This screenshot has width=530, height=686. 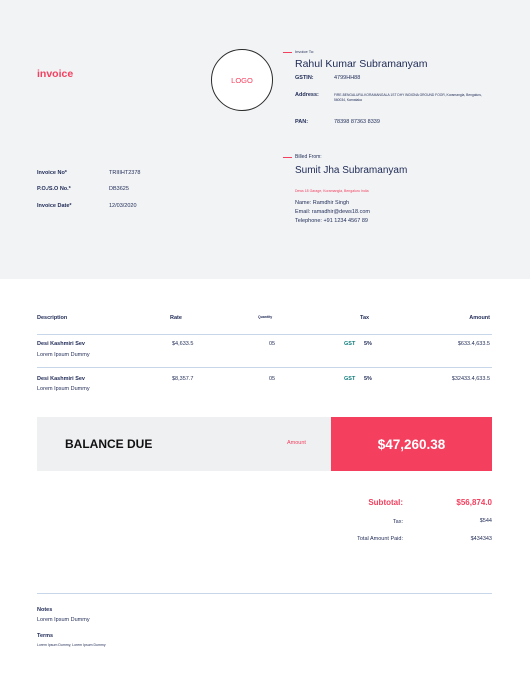 What do you see at coordinates (272, 344) in the screenshot?
I see `row-1-quantity: 05` at bounding box center [272, 344].